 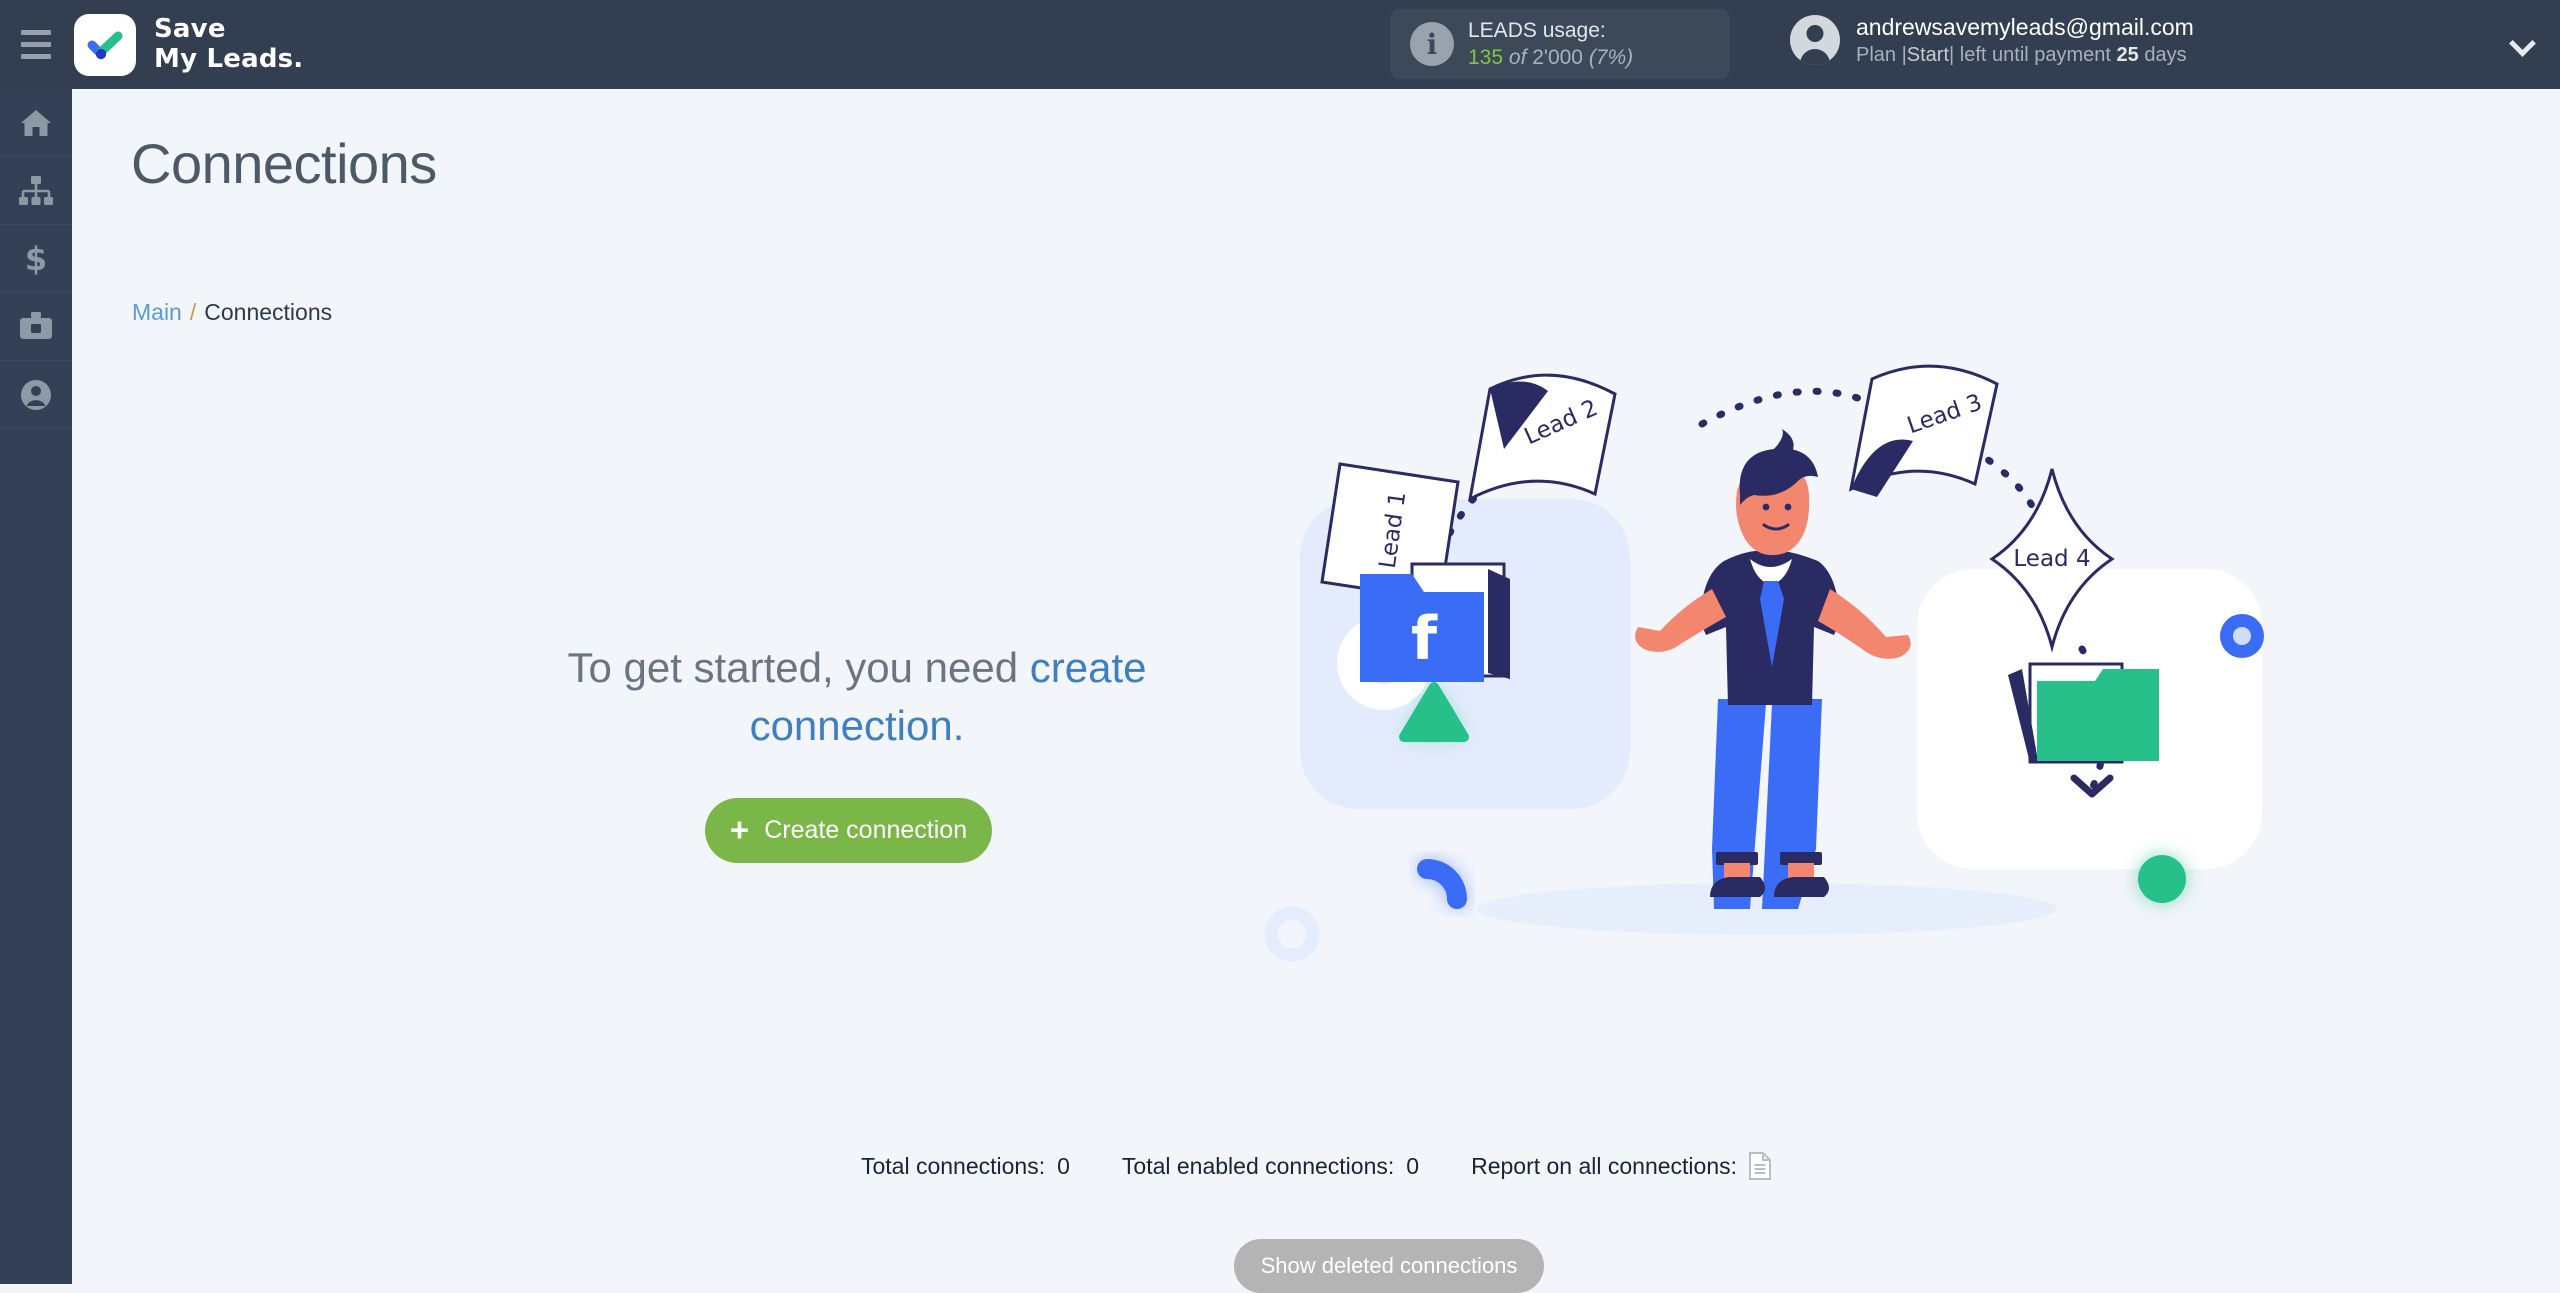 What do you see at coordinates (268, 312) in the screenshot?
I see `breadcrumb-current: Connections` at bounding box center [268, 312].